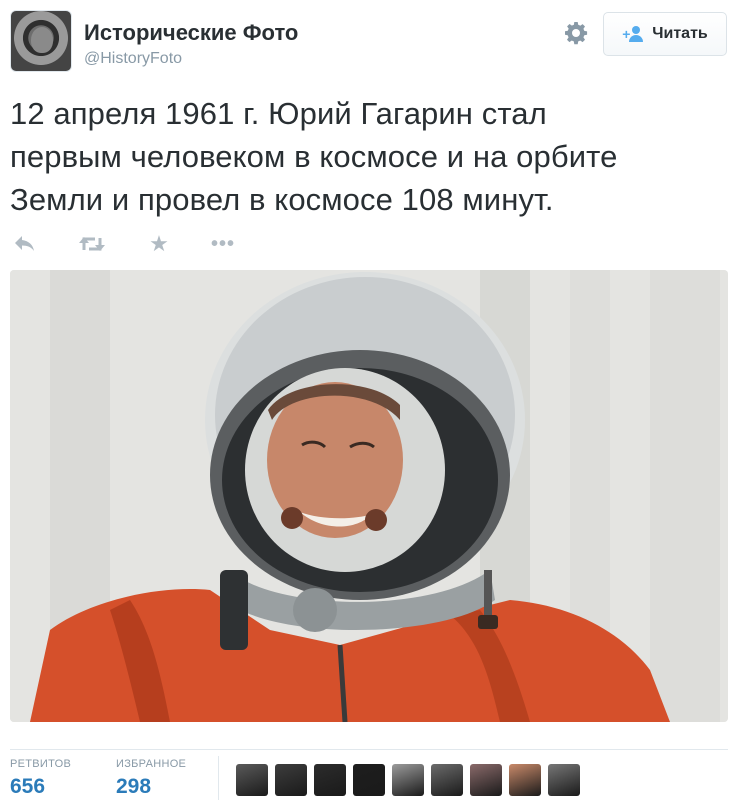  I want to click on tweet-text-line: 12 апреля 1961 г. Юрий Гагарин стал, so click(278, 113).